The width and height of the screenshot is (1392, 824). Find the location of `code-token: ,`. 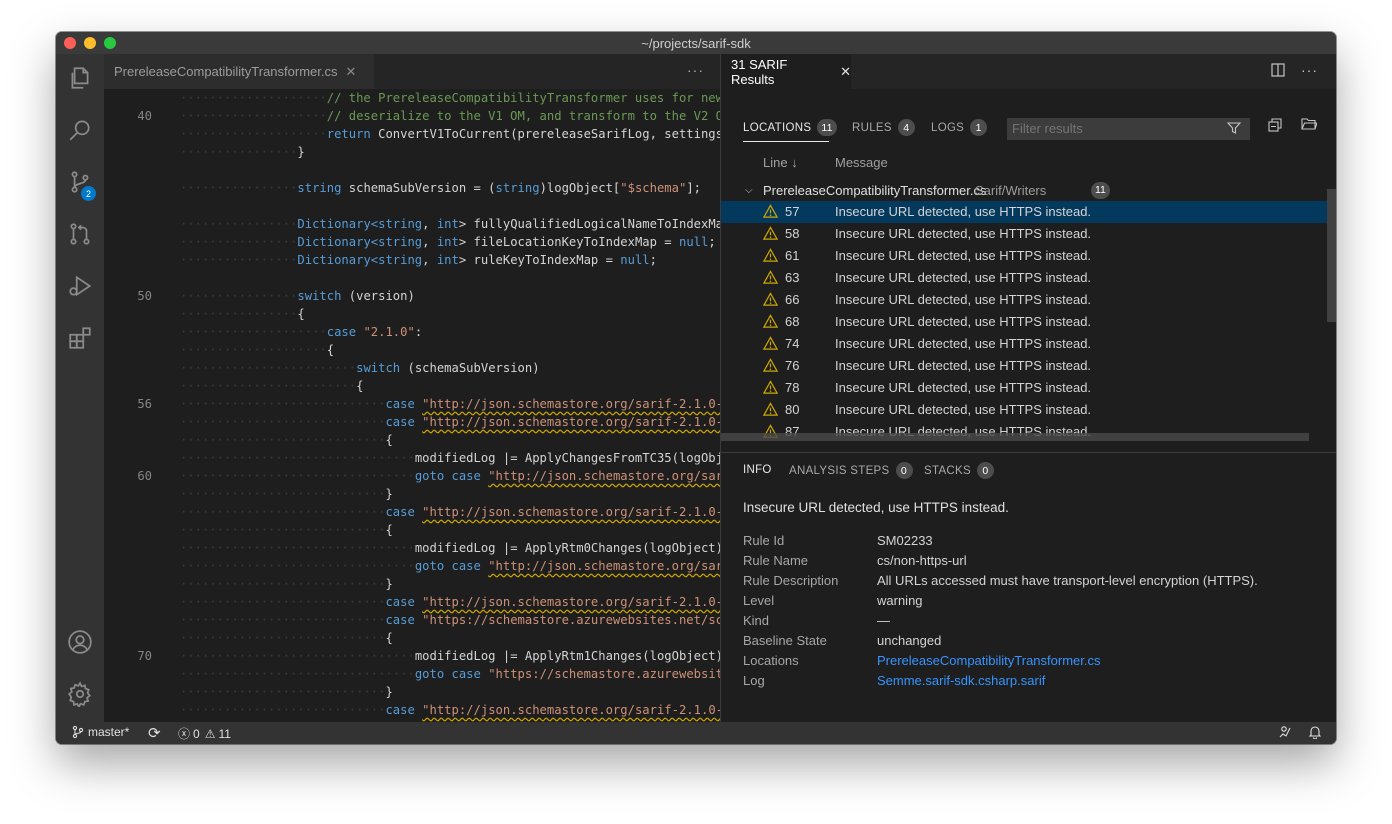

code-token: , is located at coordinates (429, 242).